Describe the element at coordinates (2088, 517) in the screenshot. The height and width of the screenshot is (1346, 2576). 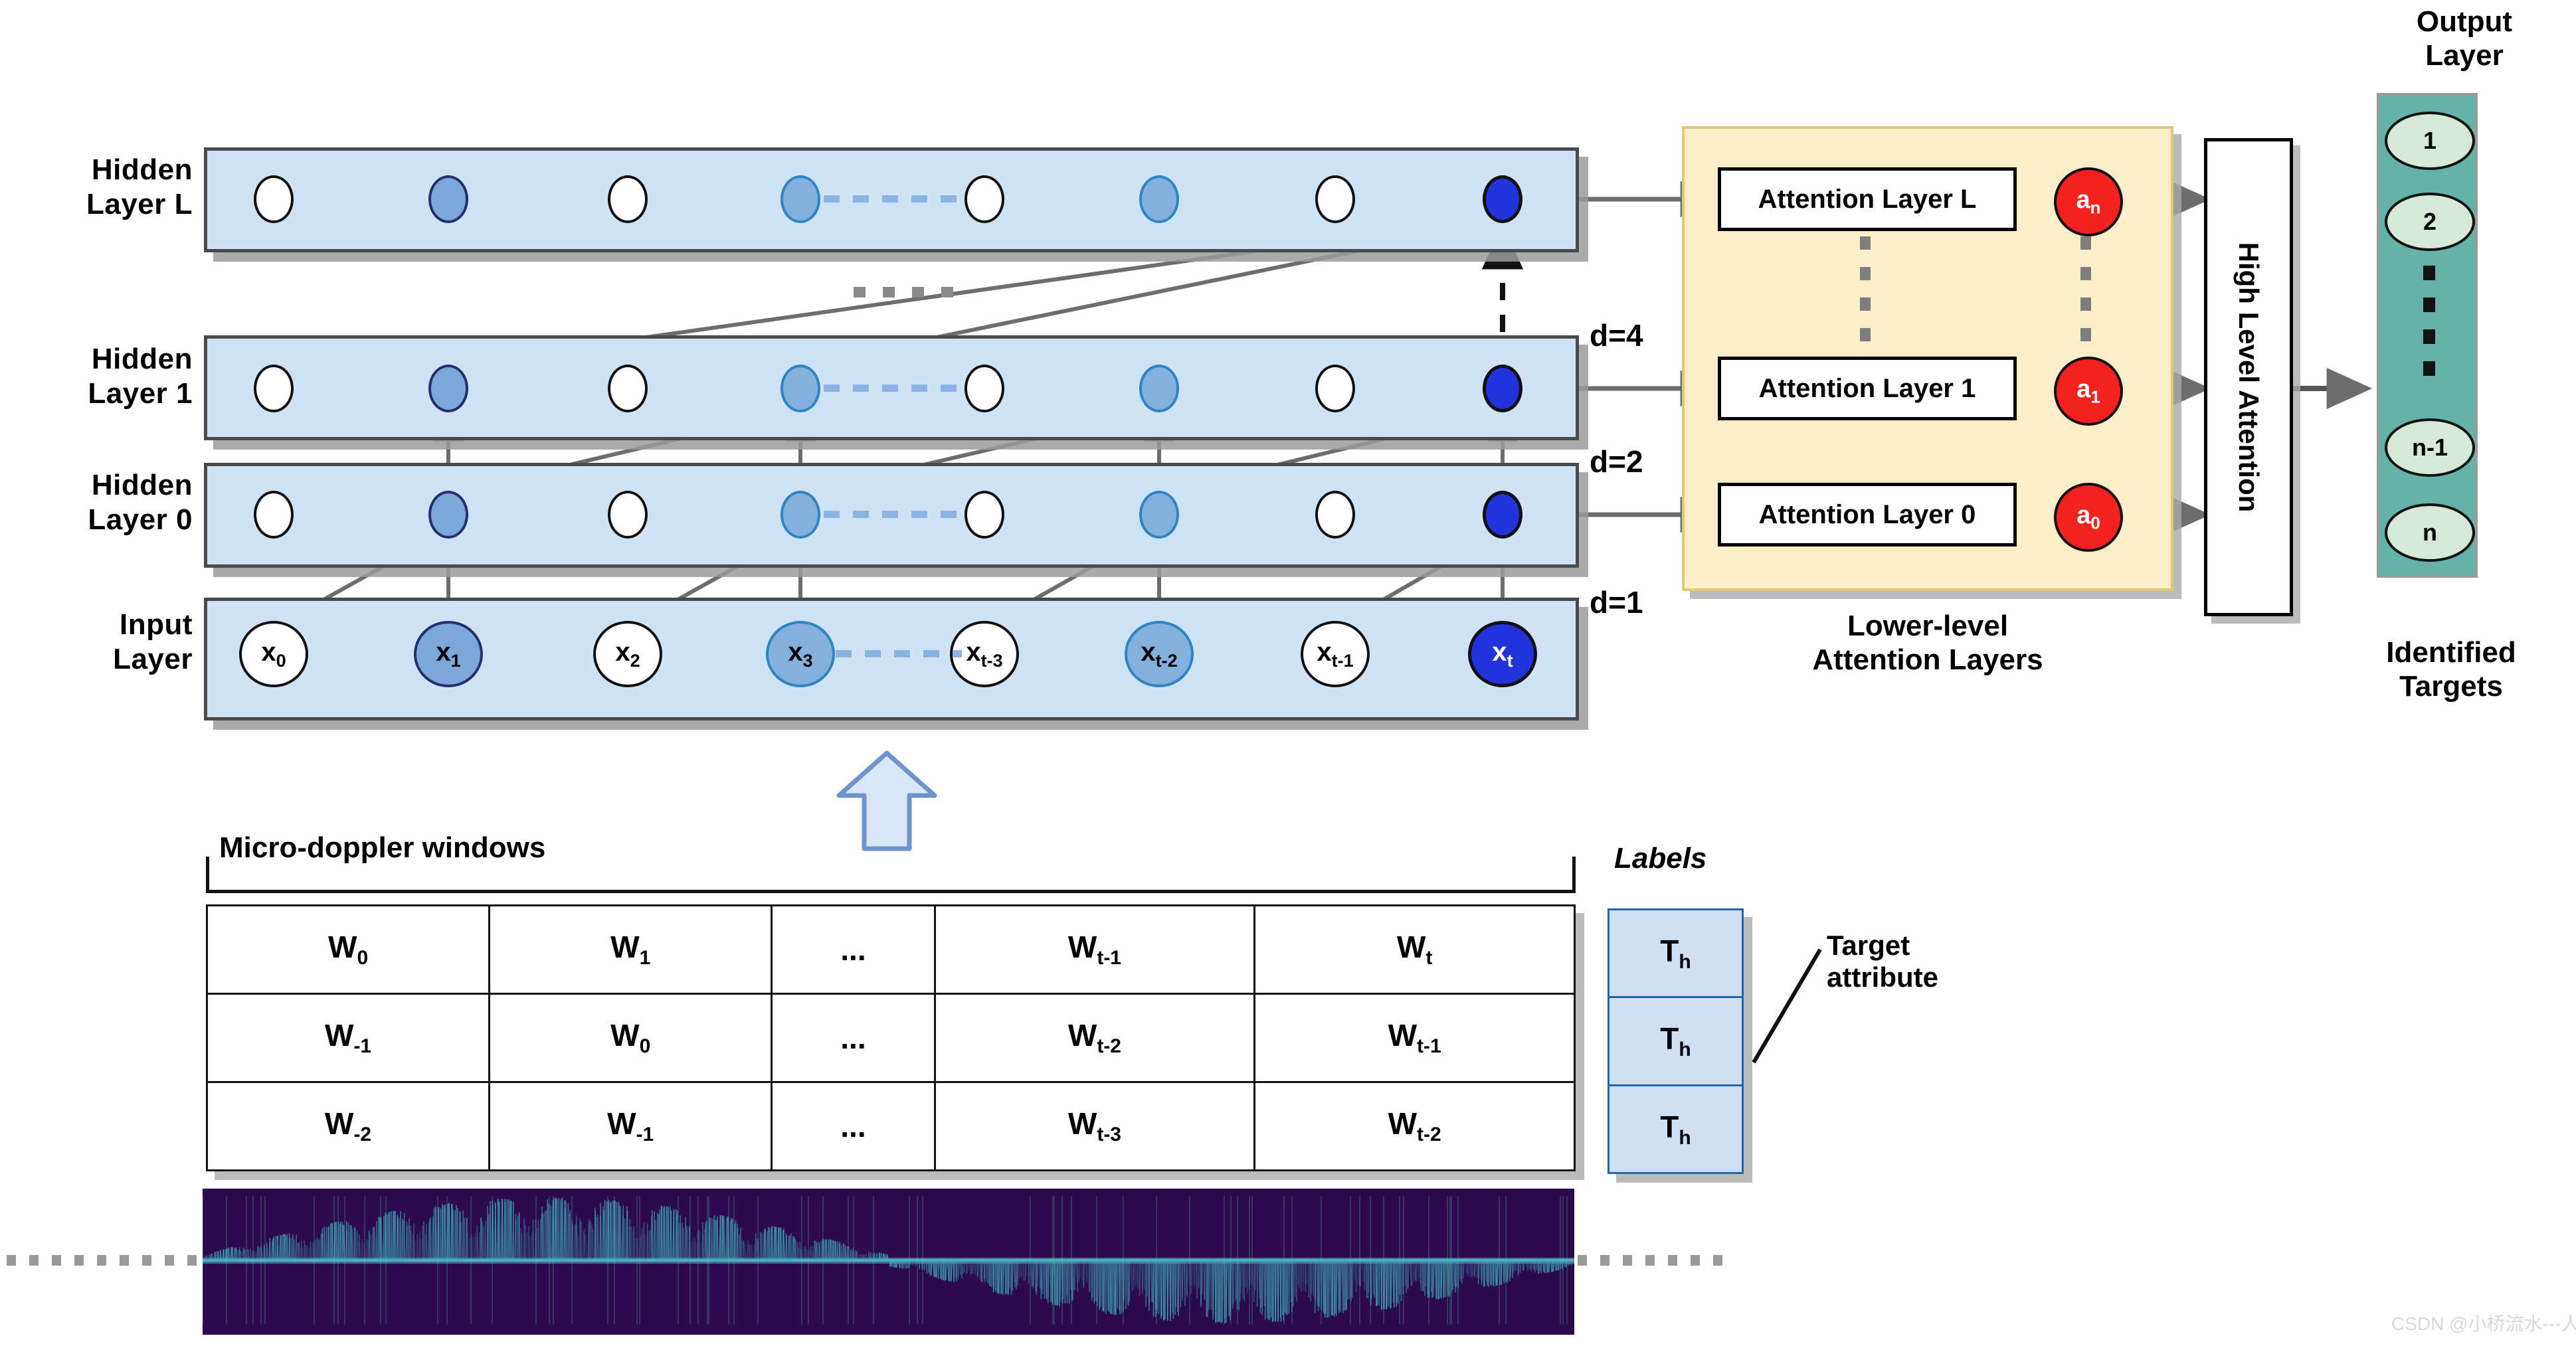
I see `attention-output-a-0-label: a0` at that location.